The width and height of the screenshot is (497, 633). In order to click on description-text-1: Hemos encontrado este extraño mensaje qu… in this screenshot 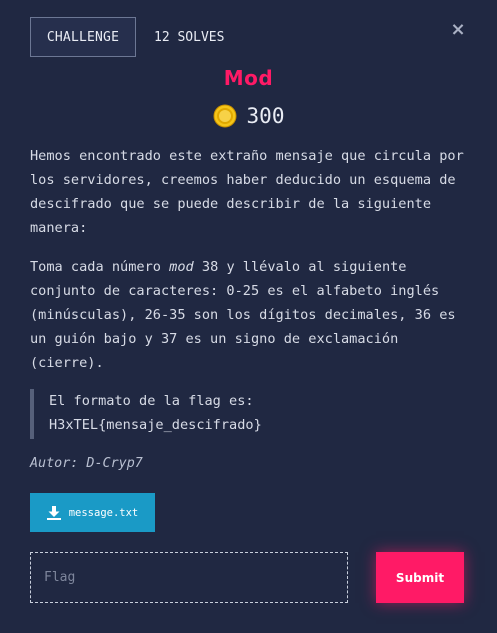, I will do `click(247, 192)`.